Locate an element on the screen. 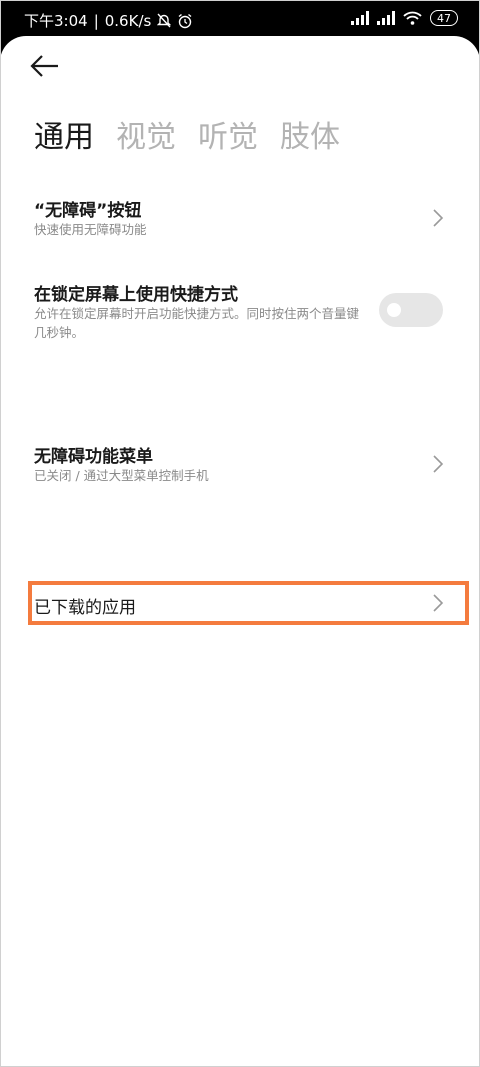 The width and height of the screenshot is (480, 1067). tab-physical: 肢体 is located at coordinates (310, 134).